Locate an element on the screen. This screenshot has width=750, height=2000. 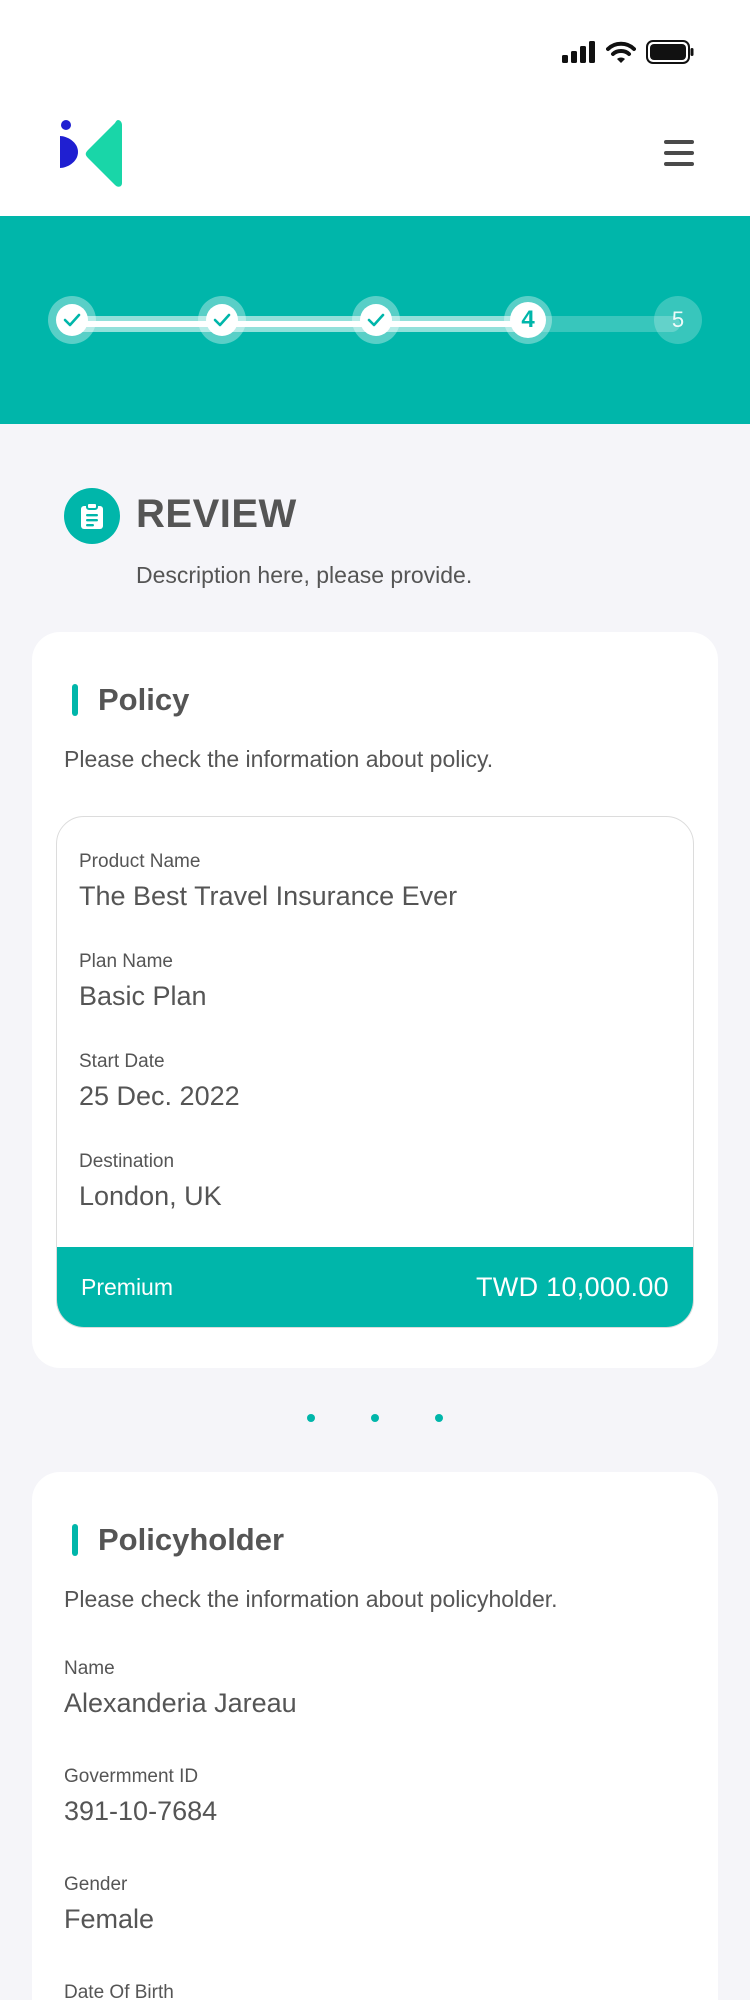
page-title: REVIEW is located at coordinates (216, 514).